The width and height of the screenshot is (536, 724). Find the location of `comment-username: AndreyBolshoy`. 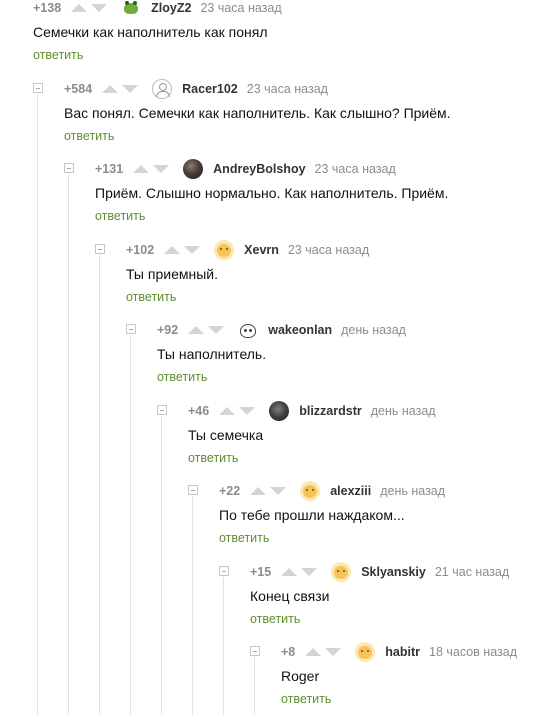

comment-username: AndreyBolshoy is located at coordinates (259, 169).